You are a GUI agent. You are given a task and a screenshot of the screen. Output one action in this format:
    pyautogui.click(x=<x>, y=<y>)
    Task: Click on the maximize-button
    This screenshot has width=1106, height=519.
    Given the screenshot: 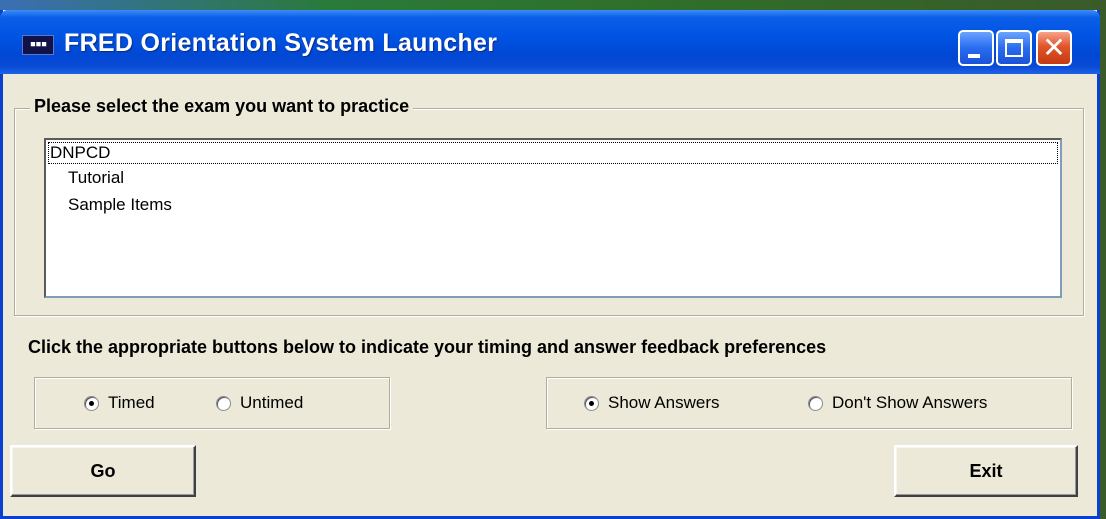 What is the action you would take?
    pyautogui.click(x=1014, y=48)
    